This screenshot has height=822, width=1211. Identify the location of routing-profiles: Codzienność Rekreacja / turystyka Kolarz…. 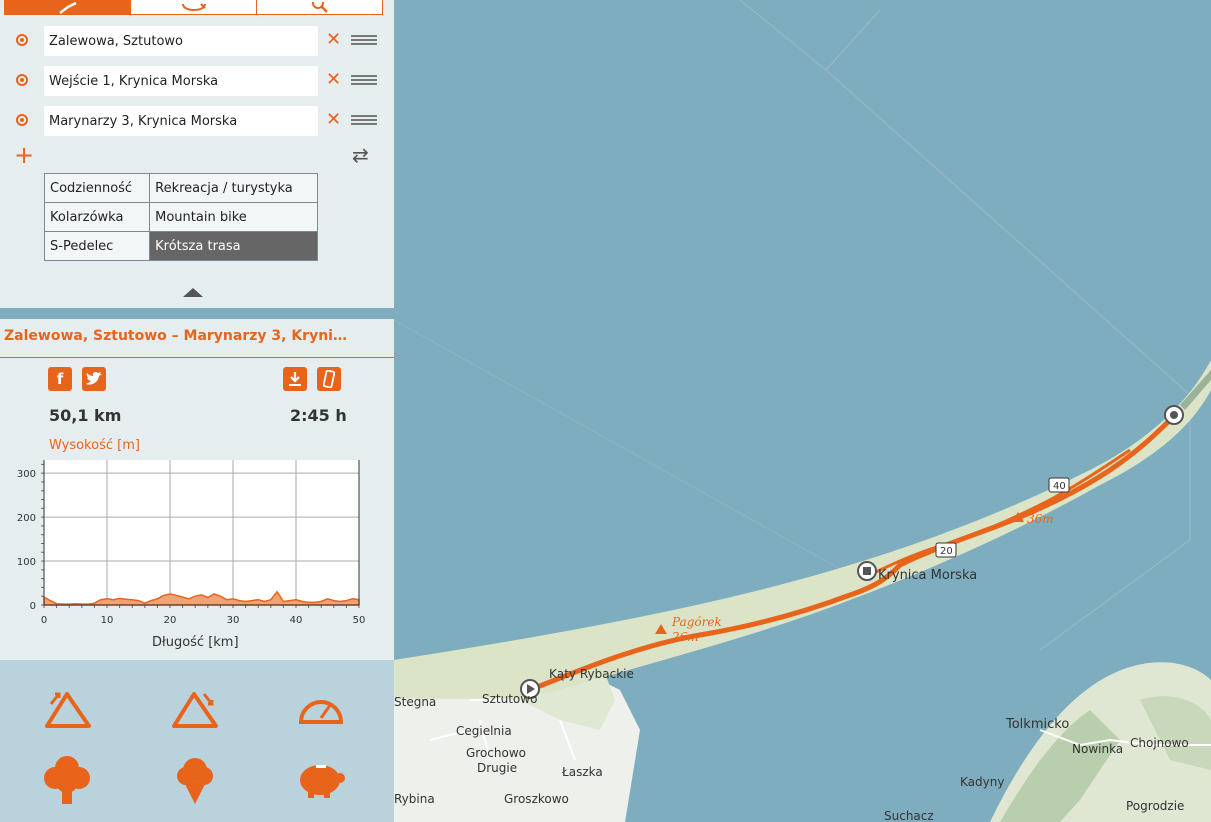
(180, 217).